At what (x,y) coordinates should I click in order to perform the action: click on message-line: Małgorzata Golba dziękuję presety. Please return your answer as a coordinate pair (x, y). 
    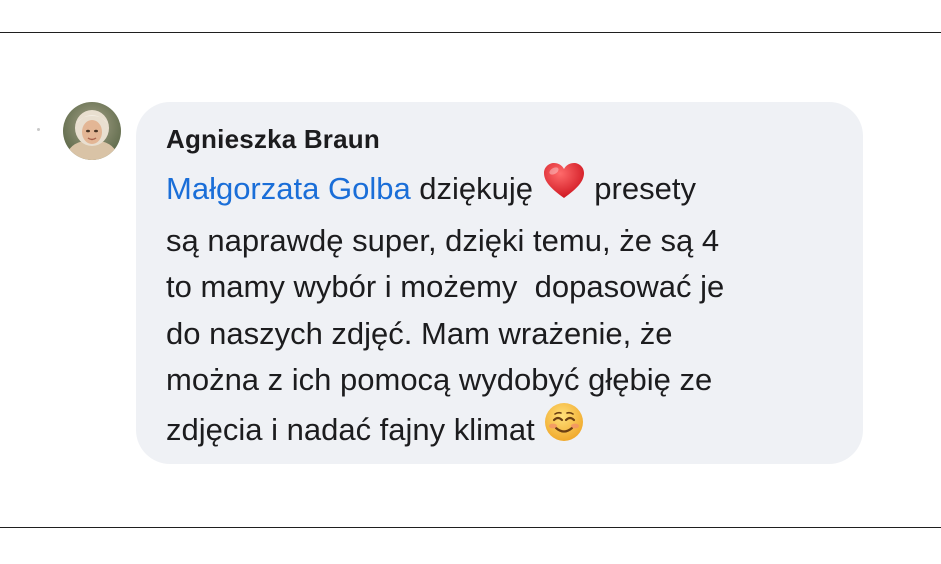
    Looking at the image, I should click on (506, 189).